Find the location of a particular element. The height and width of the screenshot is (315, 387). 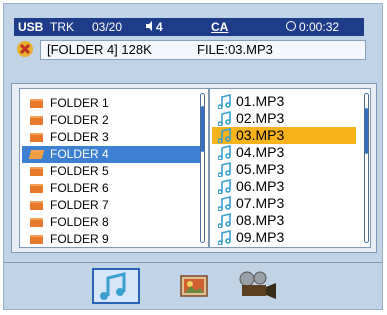

tab-movie is located at coordinates (258, 286).